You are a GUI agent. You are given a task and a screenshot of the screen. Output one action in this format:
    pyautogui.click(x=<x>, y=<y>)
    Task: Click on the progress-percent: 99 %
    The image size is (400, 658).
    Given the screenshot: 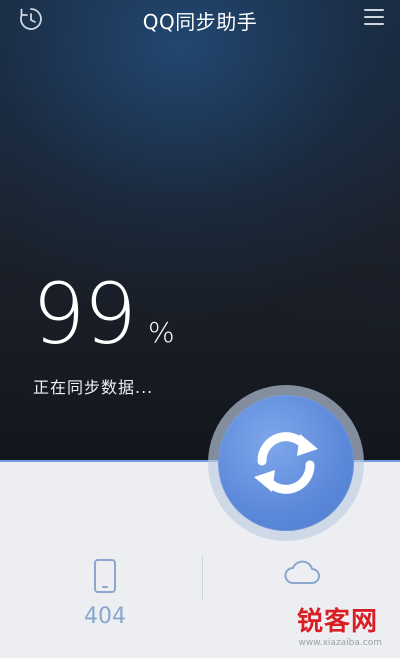 What is the action you would take?
    pyautogui.click(x=132, y=317)
    